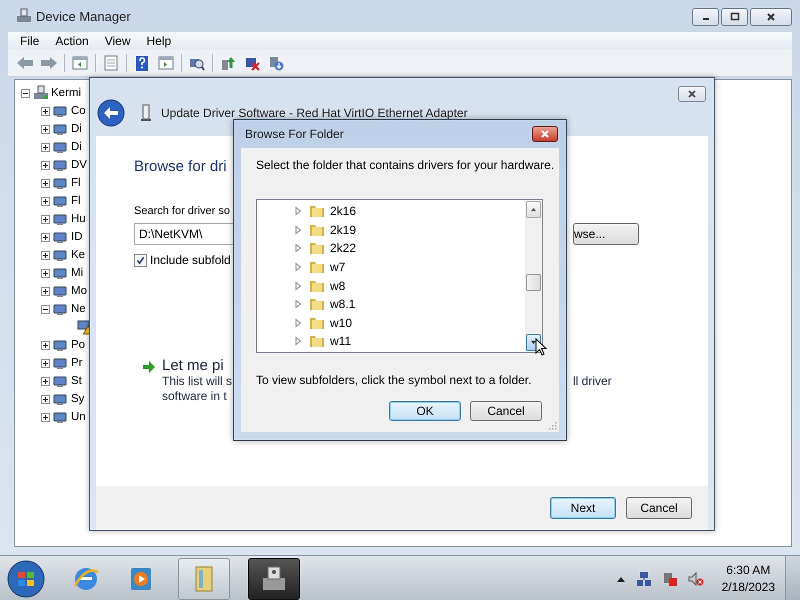  Describe the element at coordinates (252, 63) in the screenshot. I see `disable-icon` at that location.